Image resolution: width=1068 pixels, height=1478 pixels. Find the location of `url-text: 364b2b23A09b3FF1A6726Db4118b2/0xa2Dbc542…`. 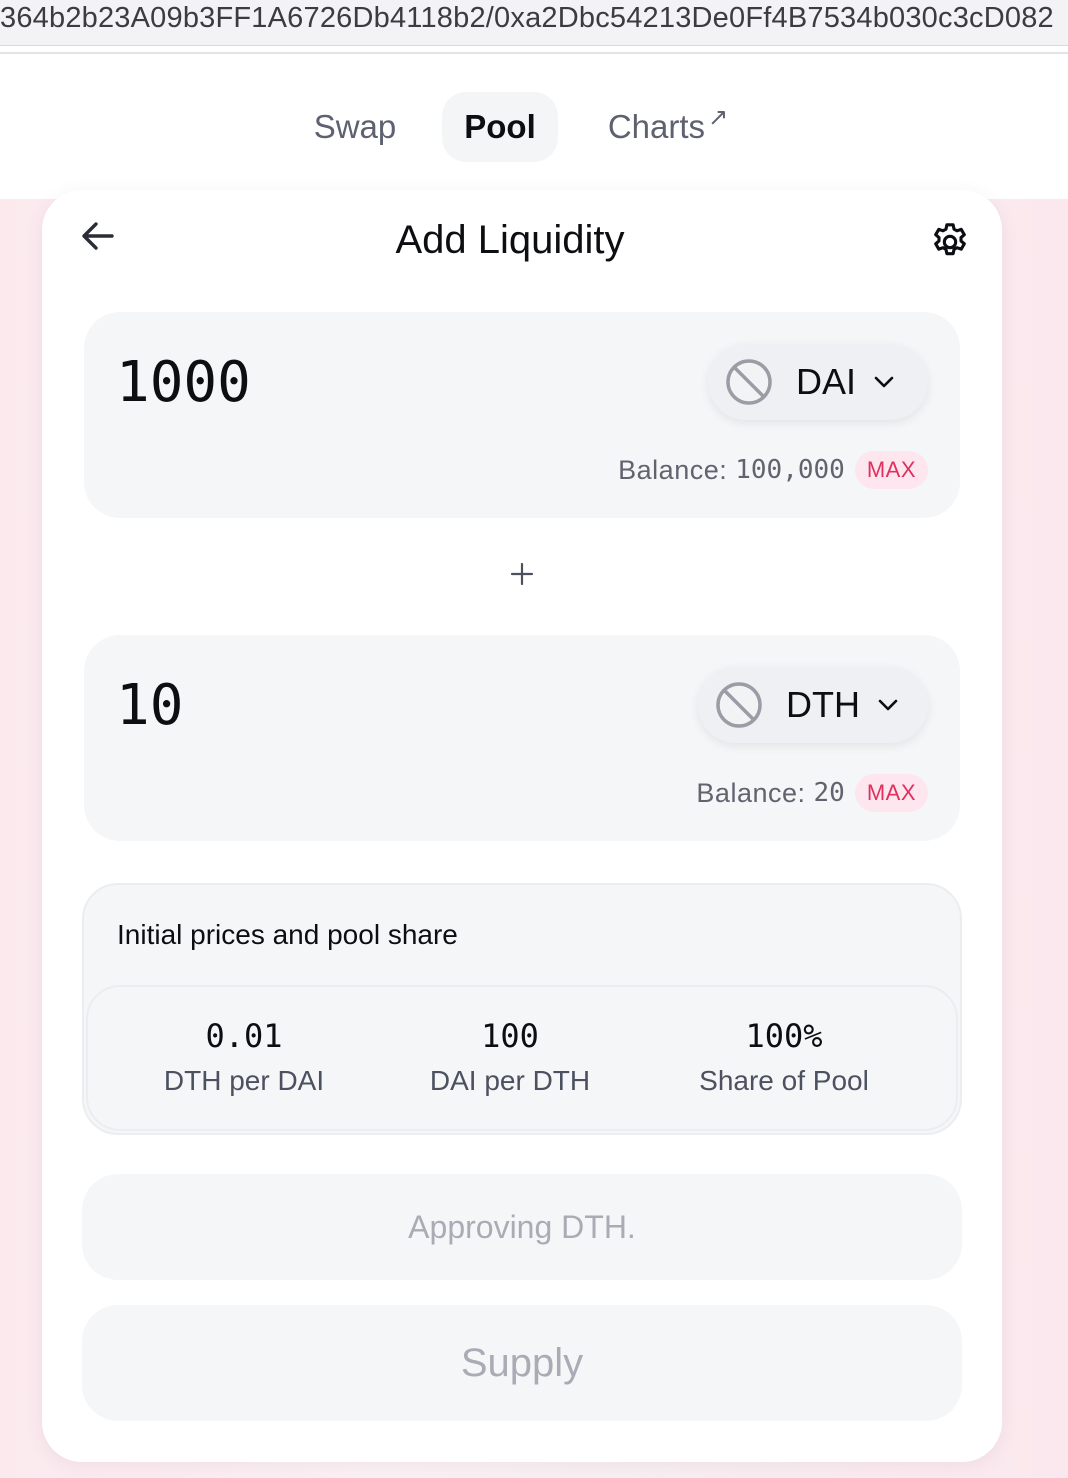

url-text: 364b2b23A09b3FF1A6726Db4118b2/0xa2Dbc542… is located at coordinates (527, 18).